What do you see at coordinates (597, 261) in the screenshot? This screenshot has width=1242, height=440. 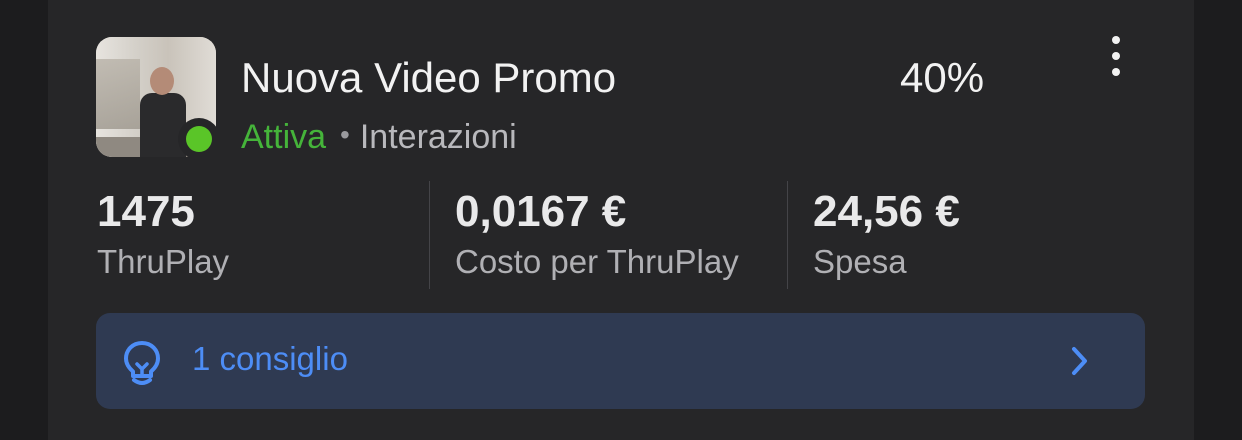 I see `metric-label: Costo per ThruPlay` at bounding box center [597, 261].